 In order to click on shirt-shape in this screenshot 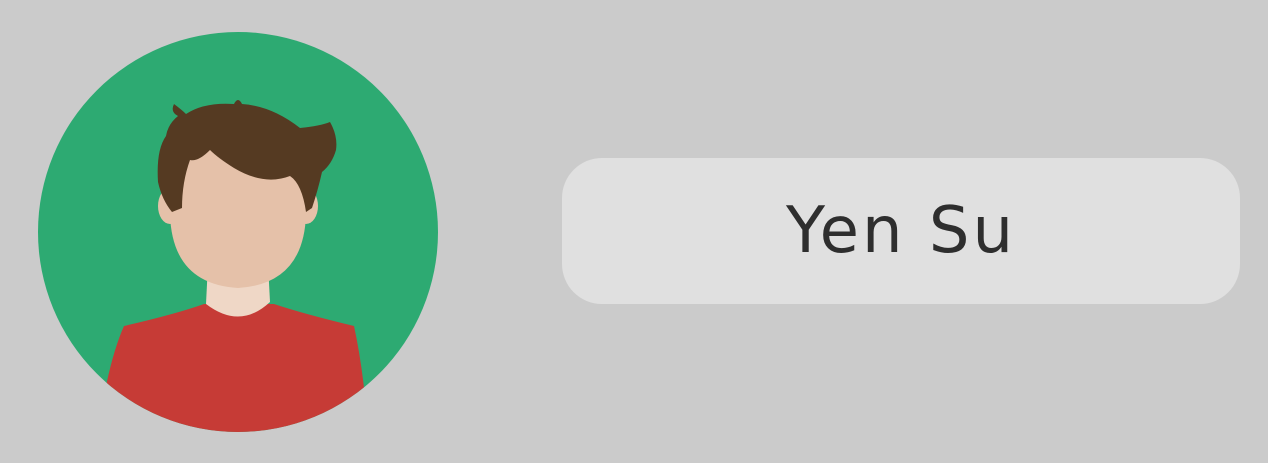, I will do `click(233, 368)`.